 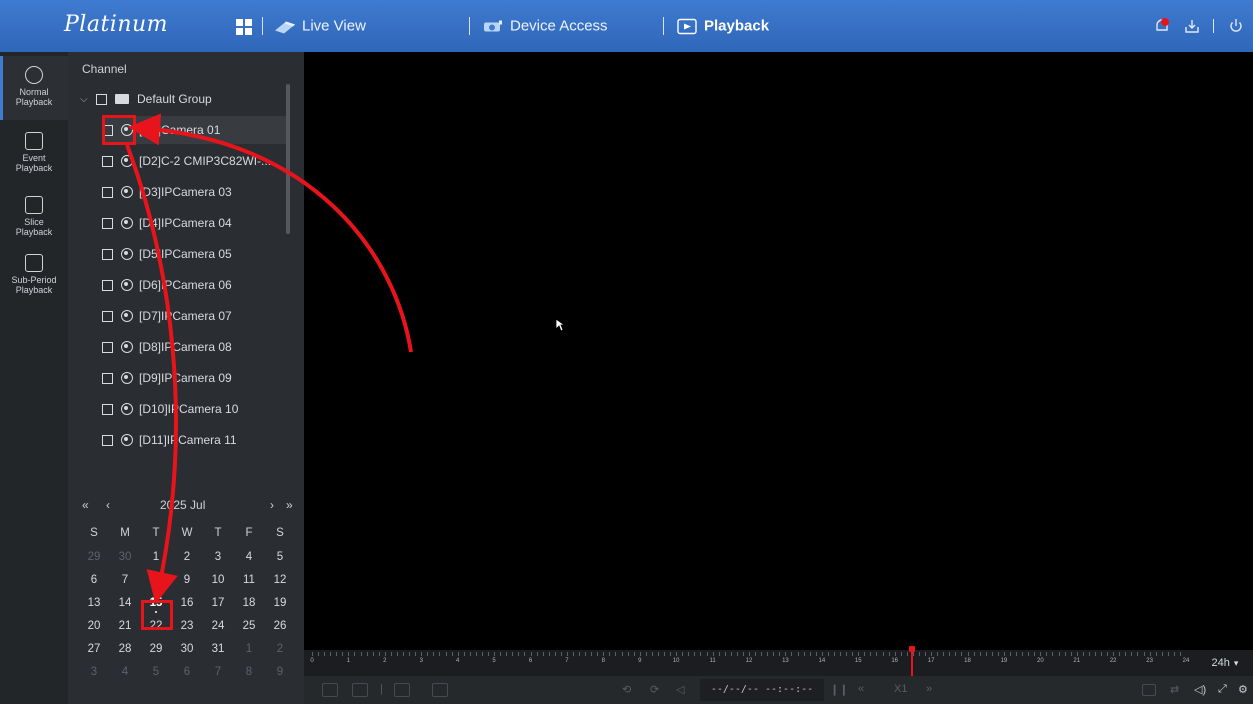 What do you see at coordinates (289, 505) in the screenshot?
I see `next-year-button: »` at bounding box center [289, 505].